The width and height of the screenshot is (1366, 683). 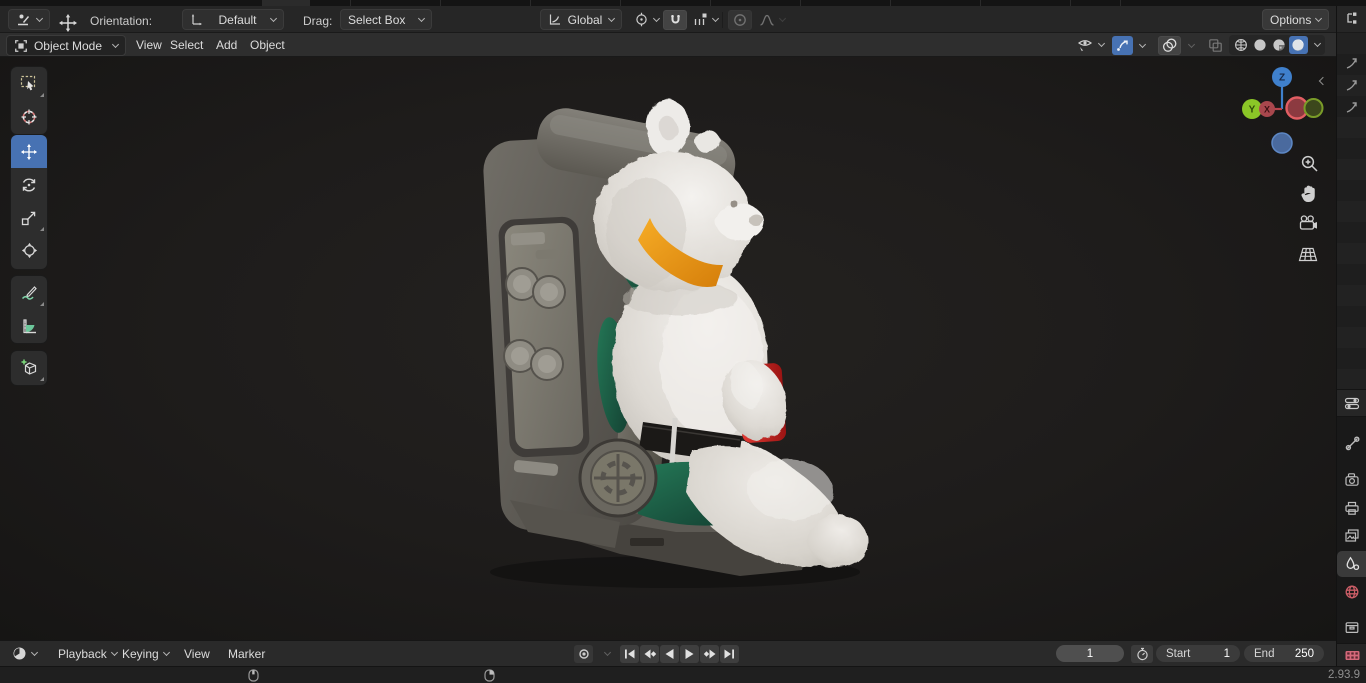 I want to click on menu-timeline-view: View, so click(x=197, y=654).